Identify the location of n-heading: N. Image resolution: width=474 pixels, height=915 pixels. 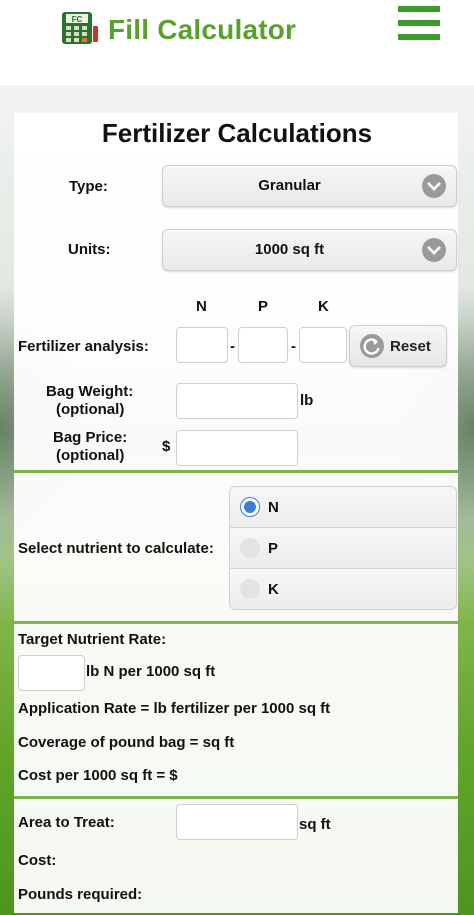
(201, 306).